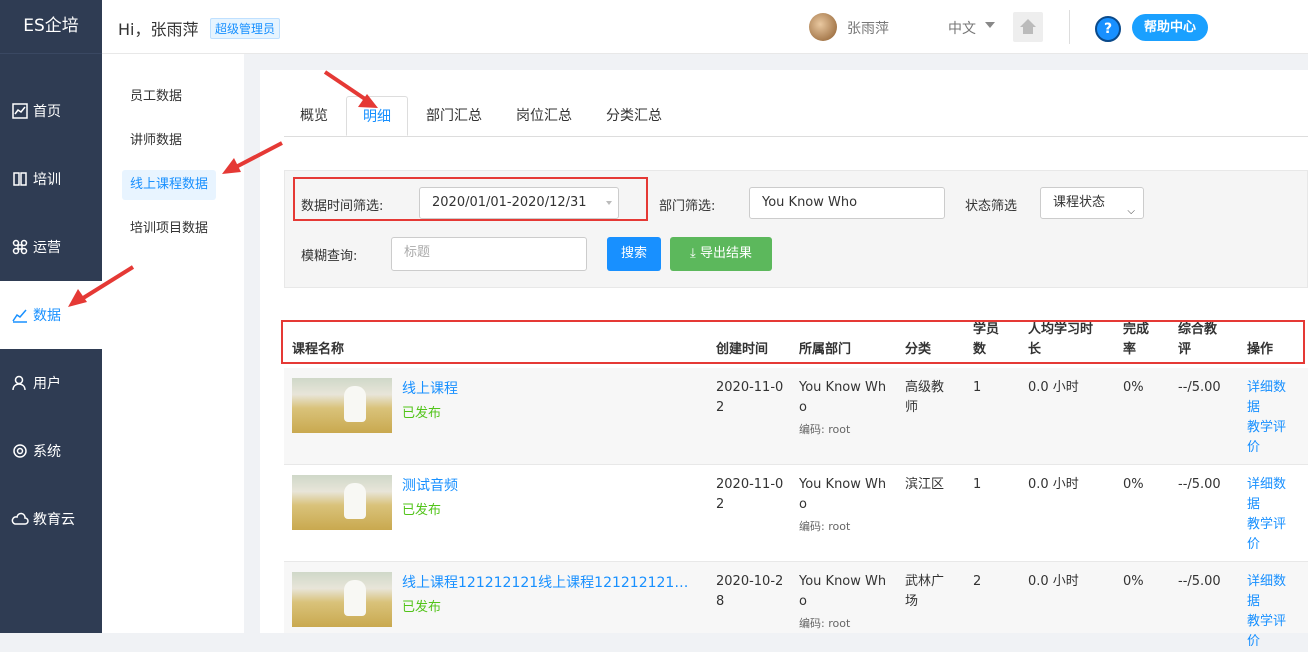 The width and height of the screenshot is (1308, 652). I want to click on nav-label: 培训, so click(47, 180).